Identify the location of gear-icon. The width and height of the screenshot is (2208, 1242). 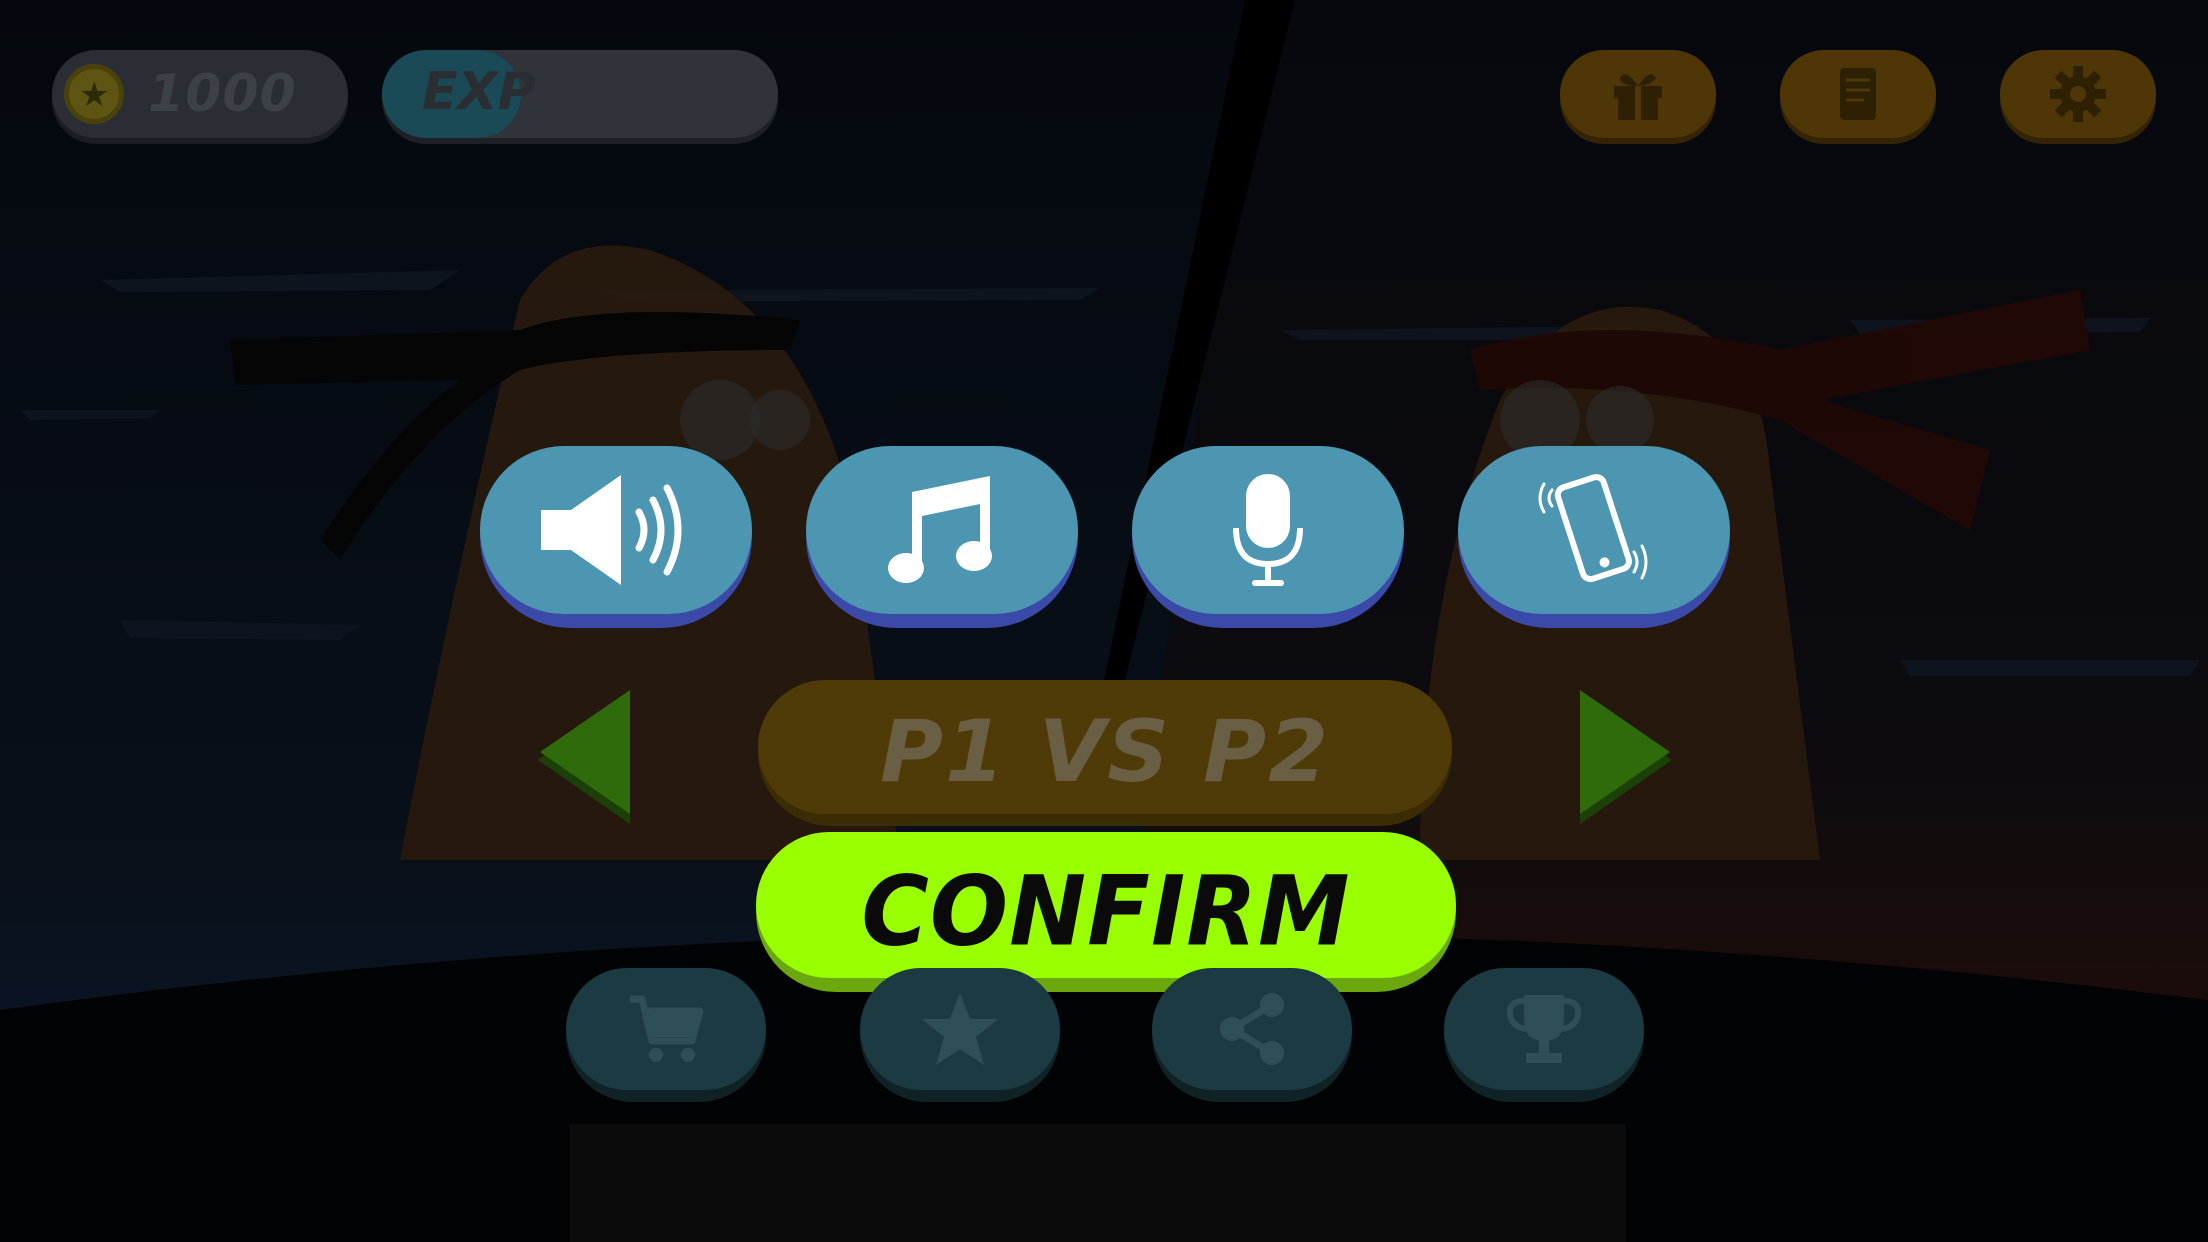
(2078, 94).